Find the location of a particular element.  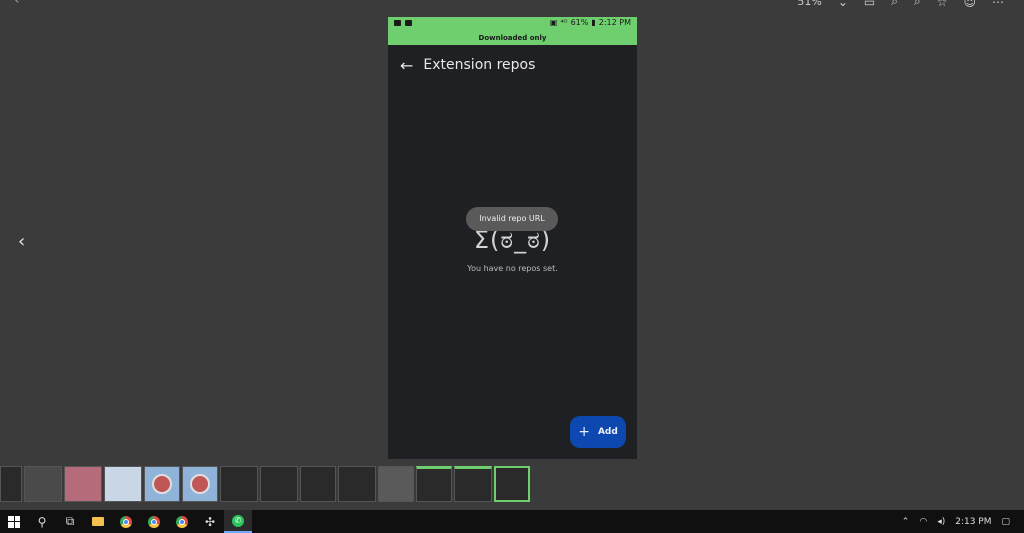

sync-icon: ▣ is located at coordinates (553, 22).